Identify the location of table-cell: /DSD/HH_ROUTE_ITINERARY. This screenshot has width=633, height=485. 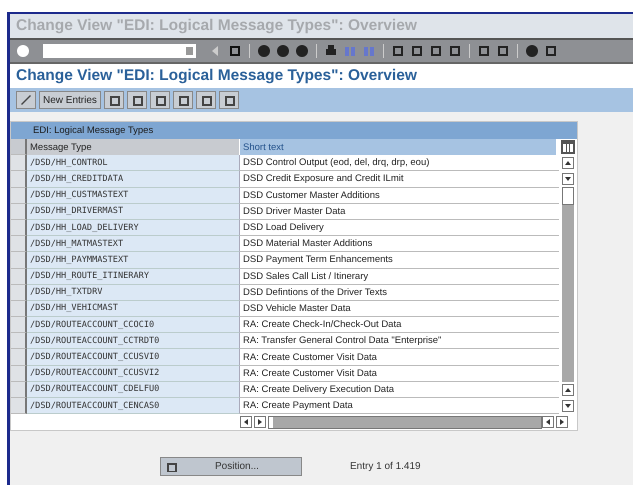
(133, 276).